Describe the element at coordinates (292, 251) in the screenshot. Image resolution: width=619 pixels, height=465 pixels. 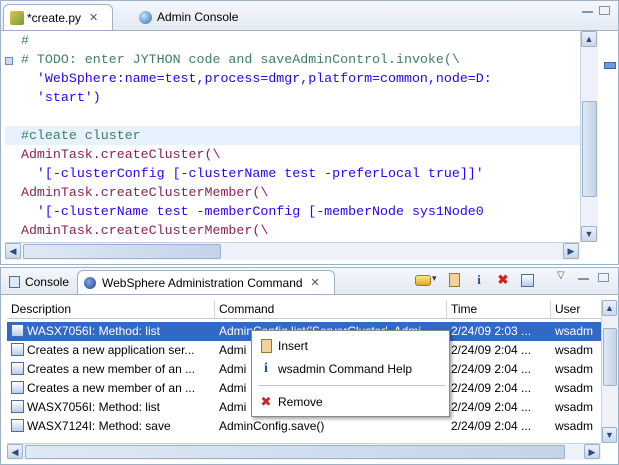
I see `editor-horizontal-scrollbar: ◀ ▶` at that location.